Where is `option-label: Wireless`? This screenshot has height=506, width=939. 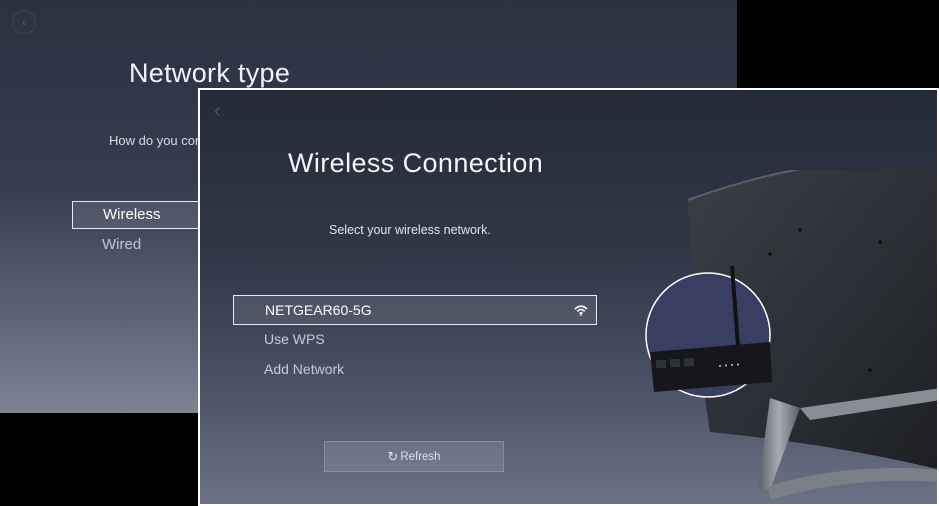 option-label: Wireless is located at coordinates (132, 214).